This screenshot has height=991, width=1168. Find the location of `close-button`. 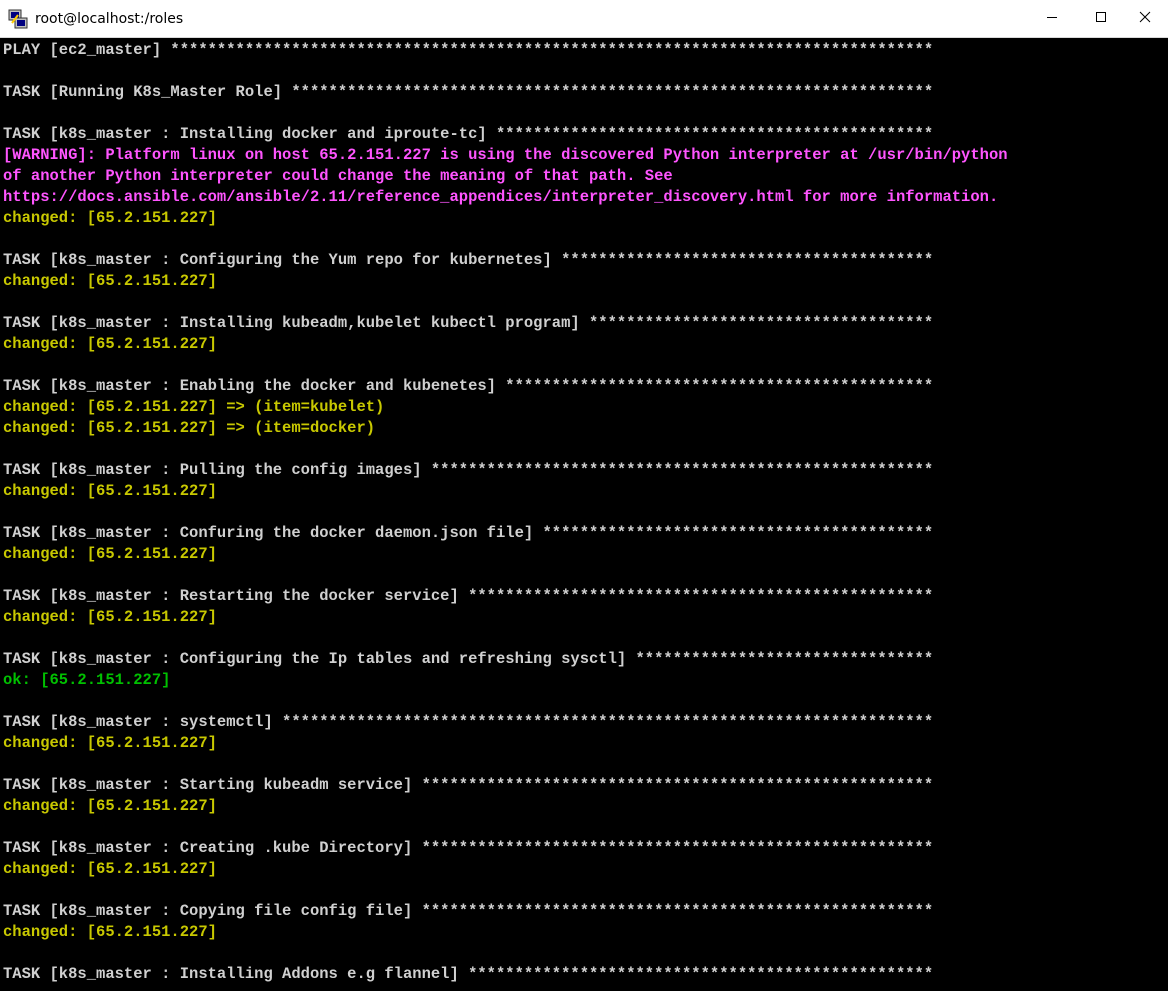

close-button is located at coordinates (1145, 18).